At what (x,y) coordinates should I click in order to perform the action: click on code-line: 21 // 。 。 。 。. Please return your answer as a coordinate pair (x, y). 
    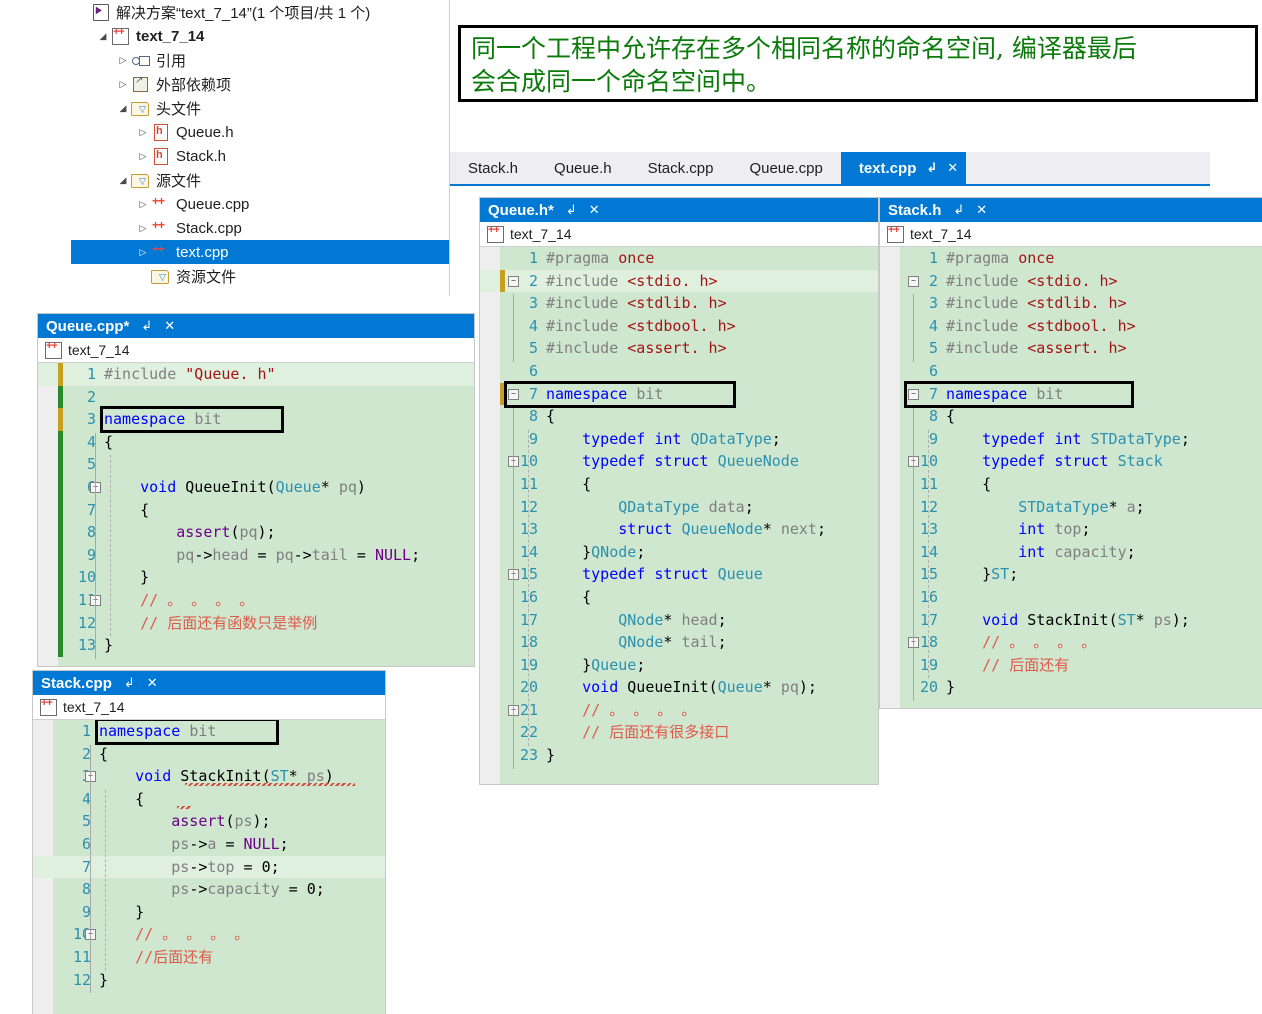
    Looking at the image, I should click on (679, 710).